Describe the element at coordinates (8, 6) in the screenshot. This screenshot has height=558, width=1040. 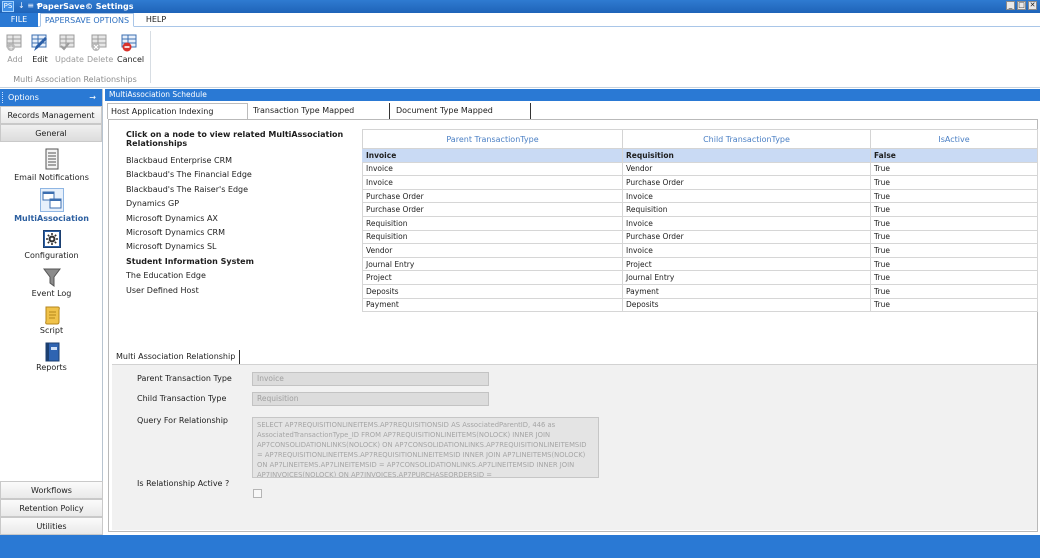
I see `papersave-logo-icon: PS` at that location.